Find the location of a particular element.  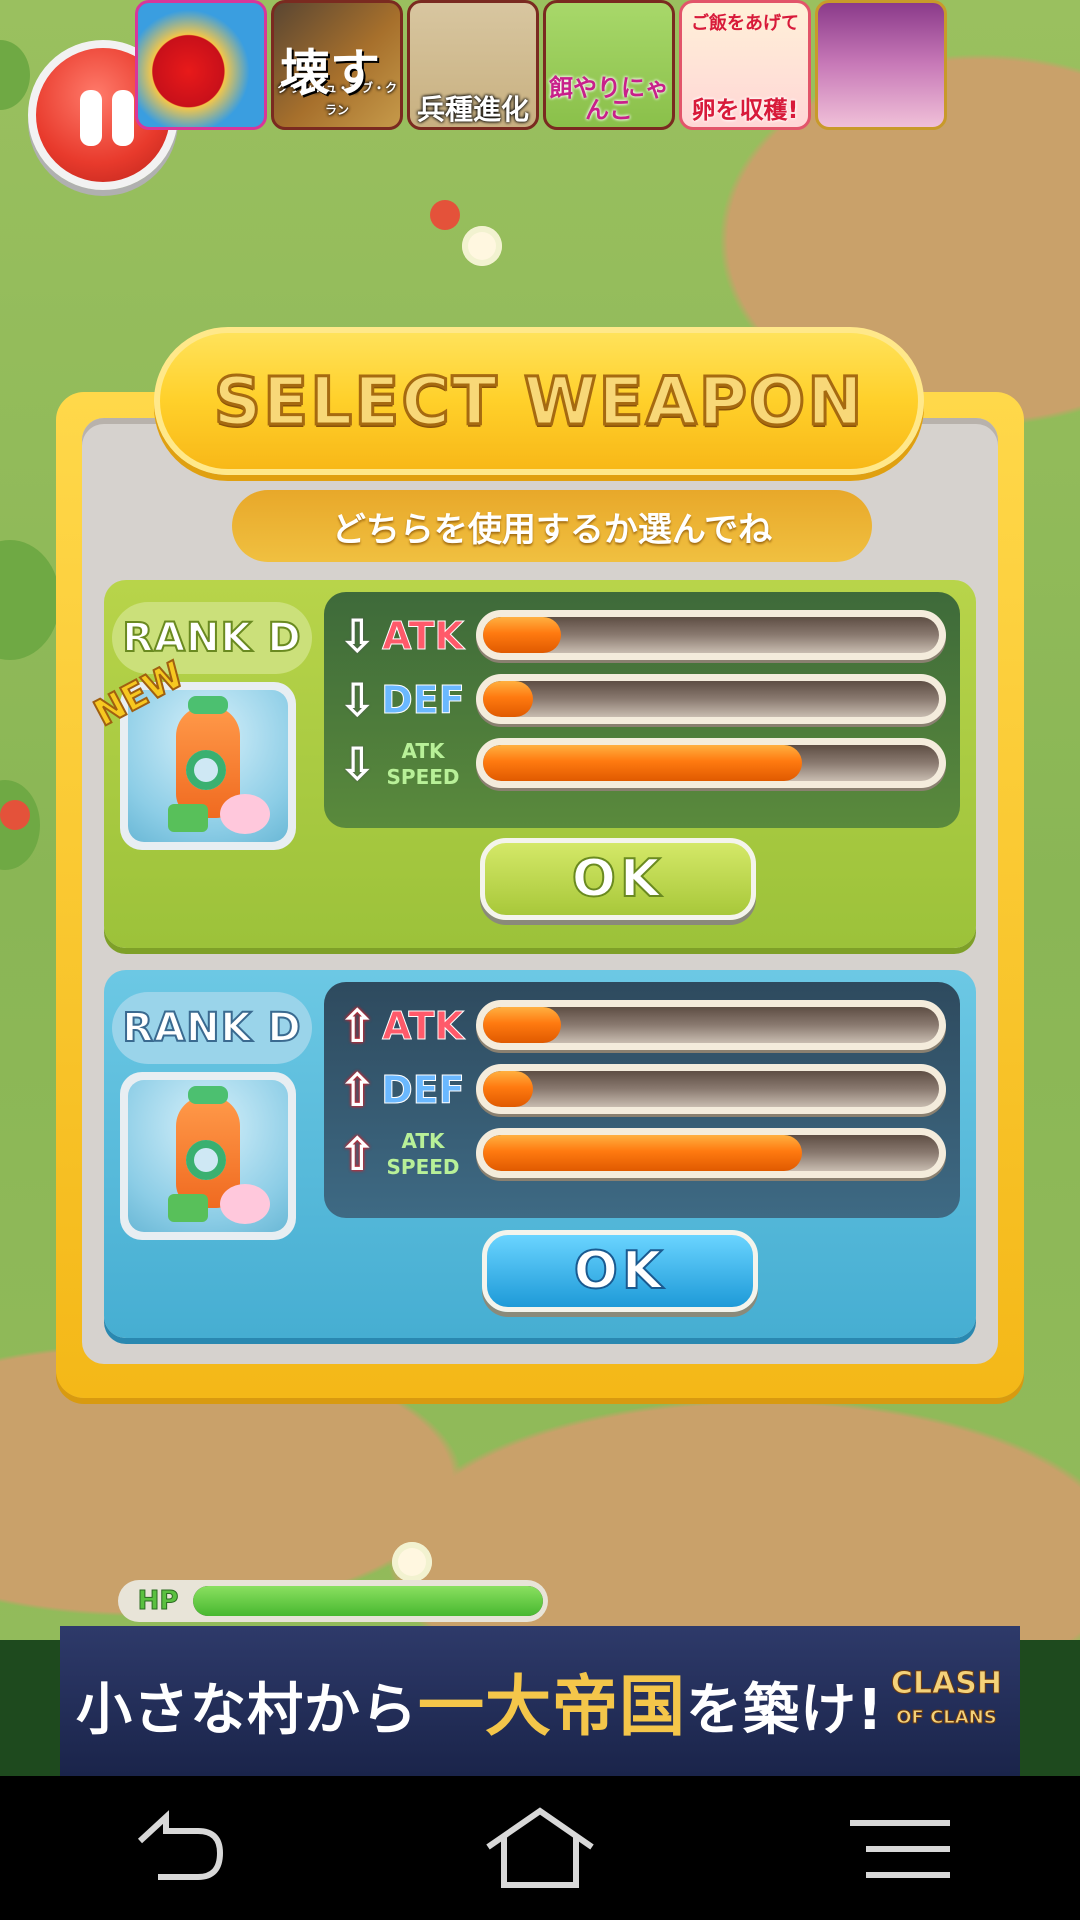

weapon-image-frame is located at coordinates (208, 1156).